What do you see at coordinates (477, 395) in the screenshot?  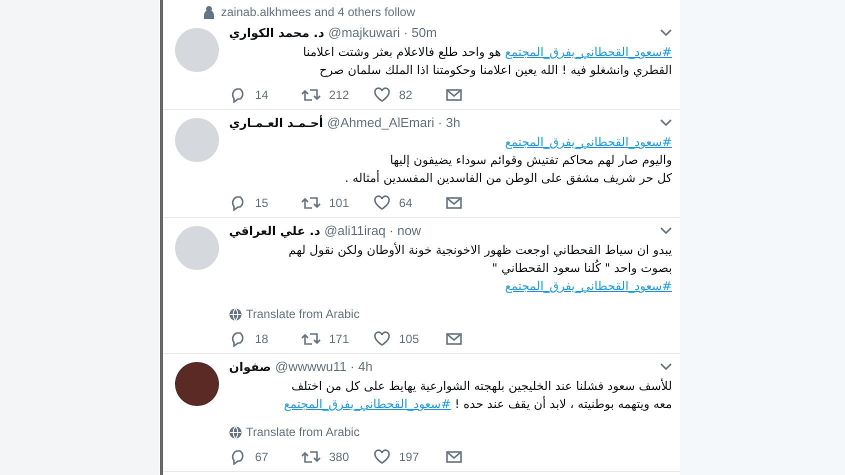 I see `tweet-text: للأسف سعود فشلنا عند الخليجين بلهجته الشوارعية يهايط على كل من اختلف معه ويتهمه بوطنيته ، لابد أن يقف عند حده ! #سعود_القحطاني_يفرق_المجتمع` at bounding box center [477, 395].